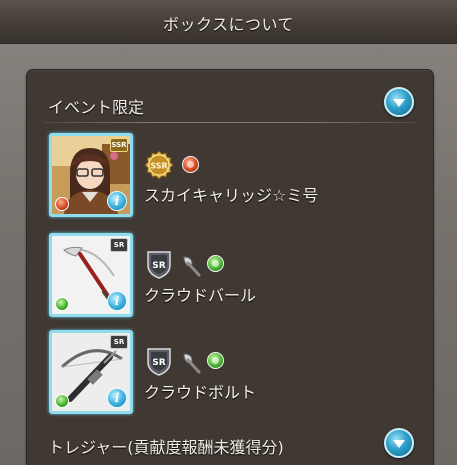 Image resolution: width=457 pixels, height=465 pixels. What do you see at coordinates (230, 122) in the screenshot?
I see `section-divider` at bounding box center [230, 122].